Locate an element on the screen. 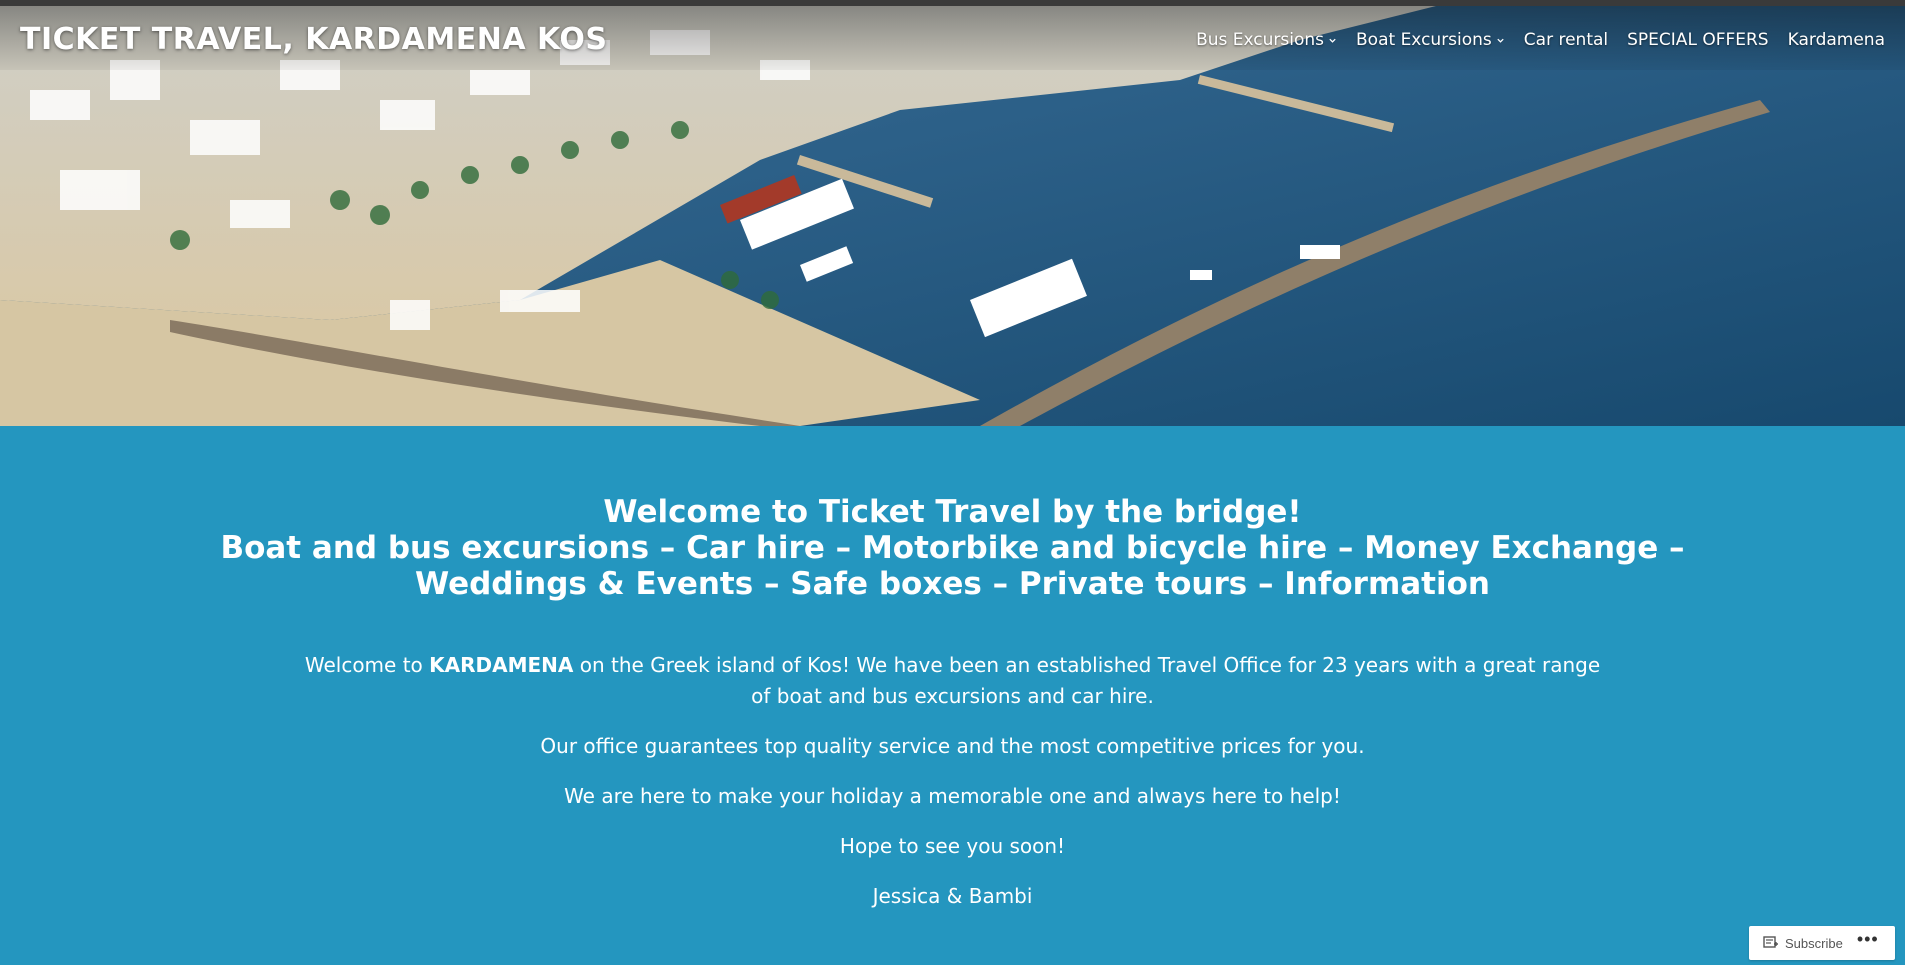  nav-bus-excursions: Bus Excursions is located at coordinates (1266, 40).